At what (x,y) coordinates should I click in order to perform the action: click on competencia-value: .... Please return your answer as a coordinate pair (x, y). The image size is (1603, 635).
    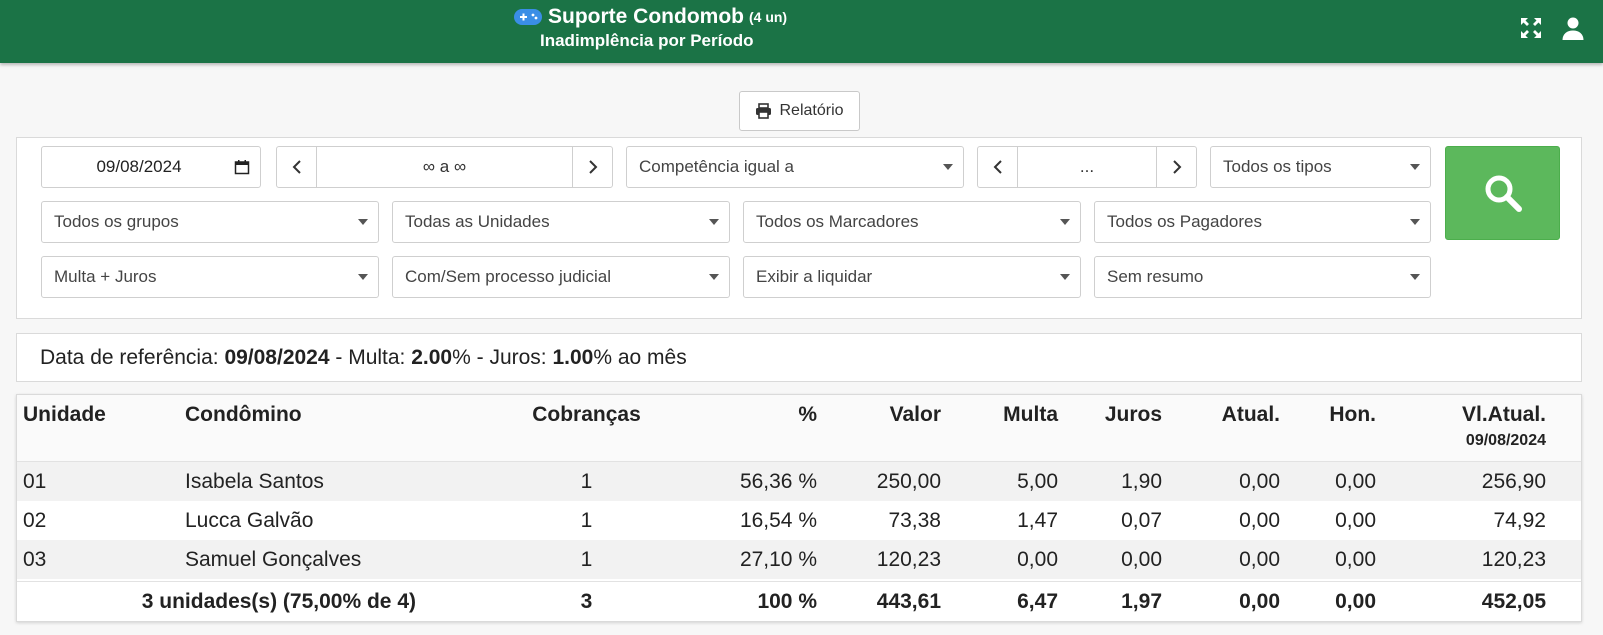
    Looking at the image, I should click on (1087, 166).